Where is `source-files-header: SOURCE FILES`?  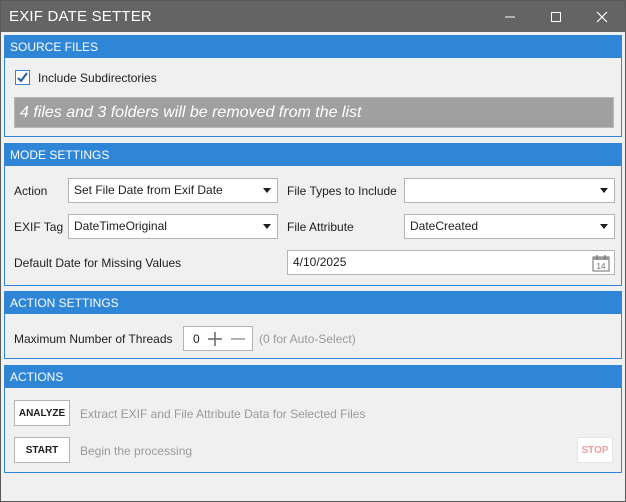 source-files-header: SOURCE FILES is located at coordinates (313, 47).